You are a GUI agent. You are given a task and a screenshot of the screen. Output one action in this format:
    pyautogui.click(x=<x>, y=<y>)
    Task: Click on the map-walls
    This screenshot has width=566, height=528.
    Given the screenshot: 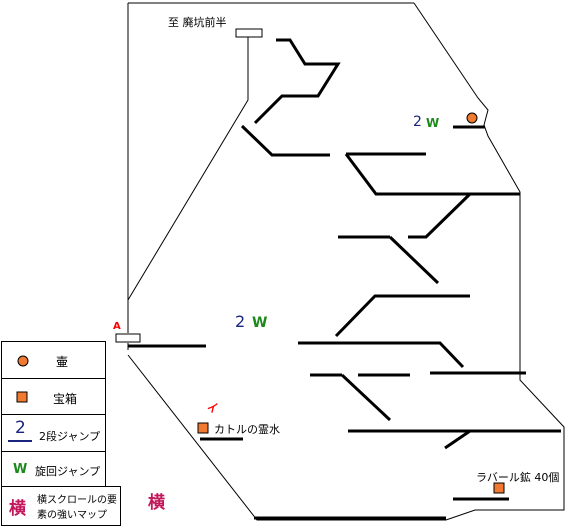 What is the action you would take?
    pyautogui.click(x=188, y=169)
    